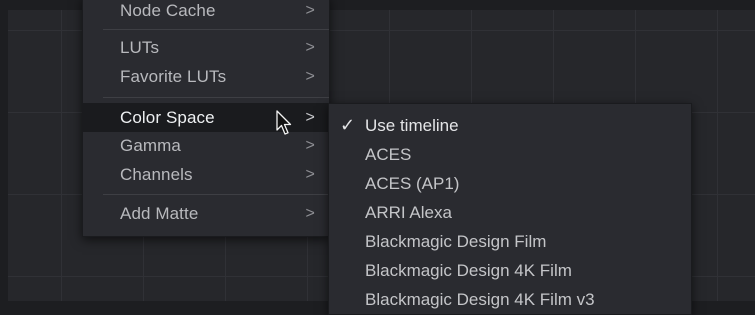 Image resolution: width=755 pixels, height=315 pixels. Describe the element at coordinates (412, 183) in the screenshot. I see `submenu-item-label: ACES (AP1)` at that location.